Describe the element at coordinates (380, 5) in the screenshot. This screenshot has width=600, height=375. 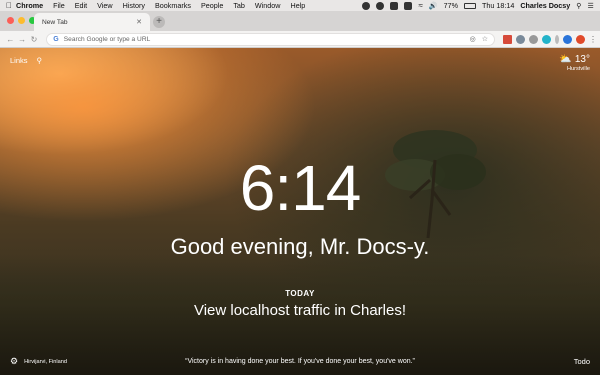
I see `status-app-icon` at that location.